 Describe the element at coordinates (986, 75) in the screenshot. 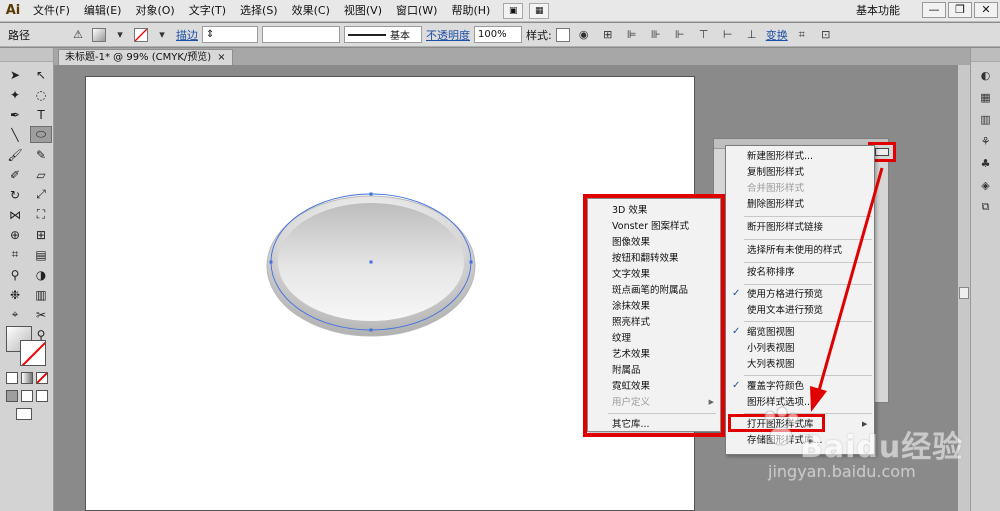

I see `color-panel-icon: ◐` at that location.